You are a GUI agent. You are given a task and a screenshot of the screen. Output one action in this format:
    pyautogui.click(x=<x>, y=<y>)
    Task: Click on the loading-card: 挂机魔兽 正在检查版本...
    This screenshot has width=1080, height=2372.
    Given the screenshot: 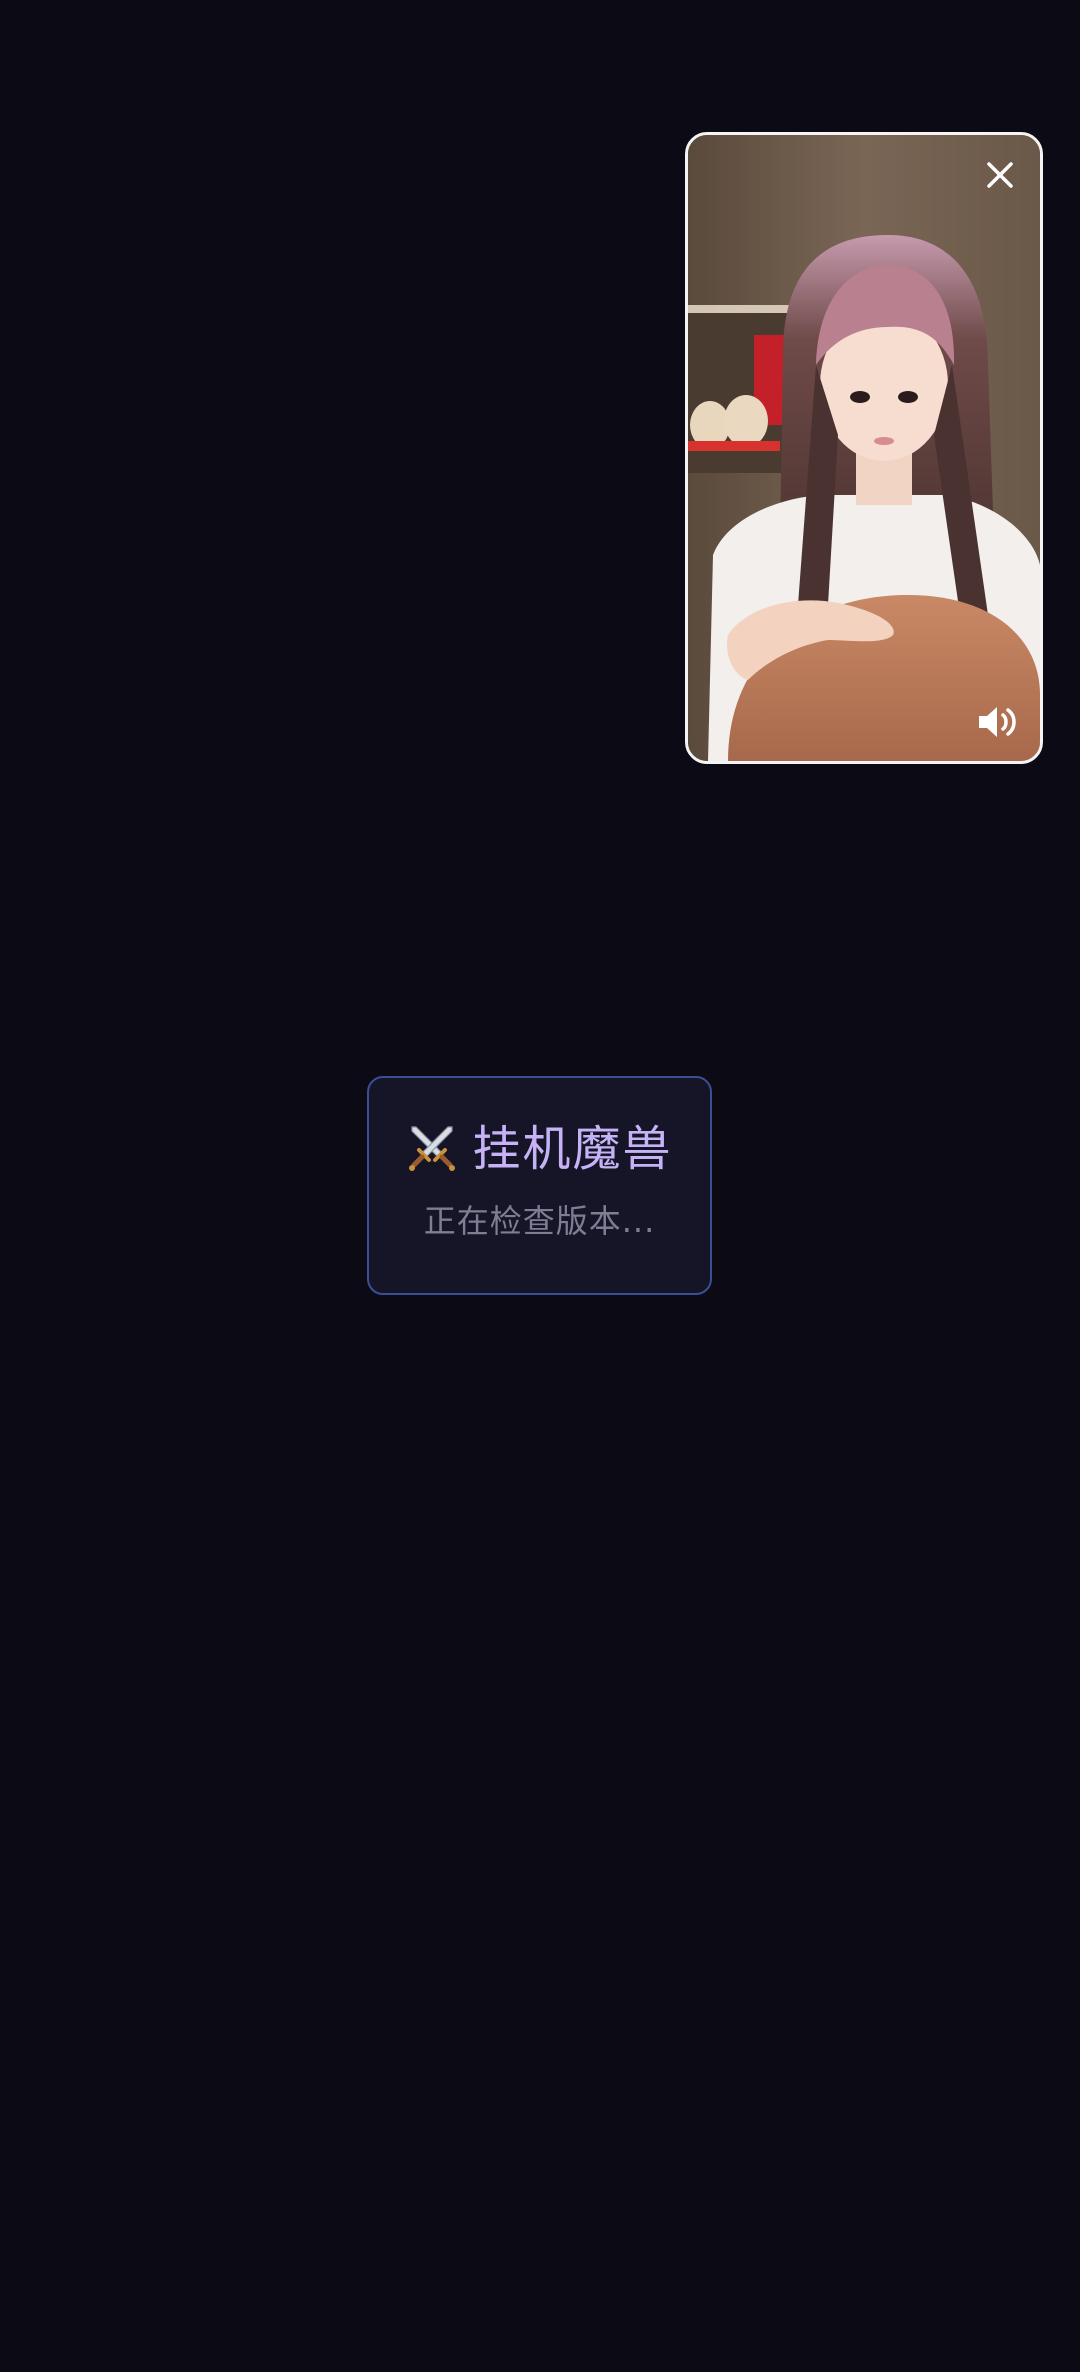 What is the action you would take?
    pyautogui.click(x=539, y=1185)
    